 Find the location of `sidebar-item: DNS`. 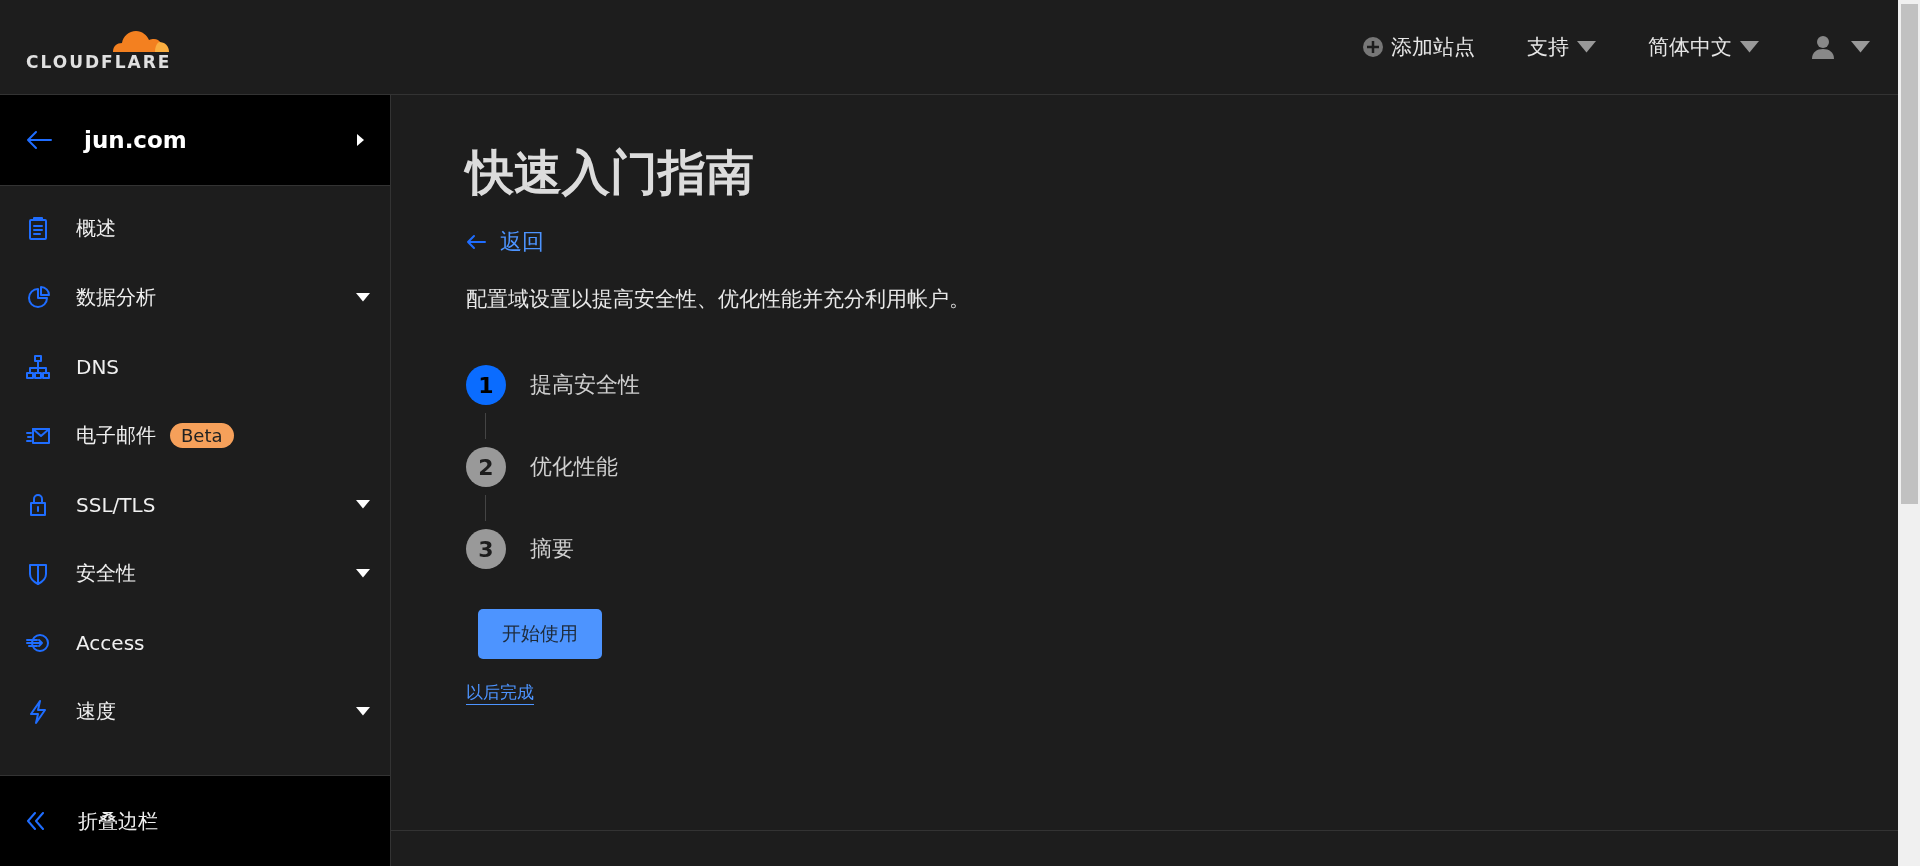

sidebar-item: DNS is located at coordinates (195, 366).